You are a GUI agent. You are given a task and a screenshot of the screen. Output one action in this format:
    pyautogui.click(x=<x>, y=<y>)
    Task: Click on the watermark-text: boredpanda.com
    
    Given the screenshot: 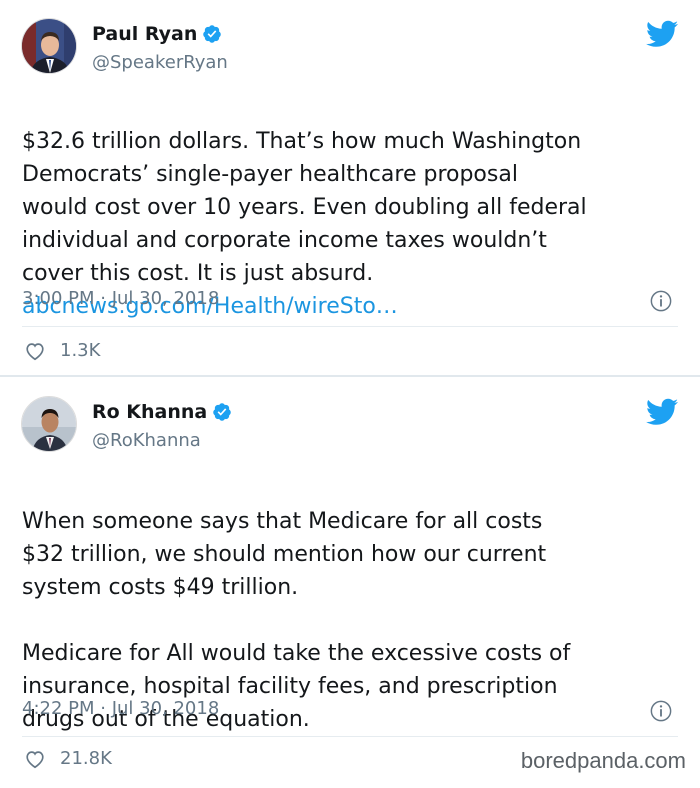 What is the action you would take?
    pyautogui.click(x=603, y=760)
    